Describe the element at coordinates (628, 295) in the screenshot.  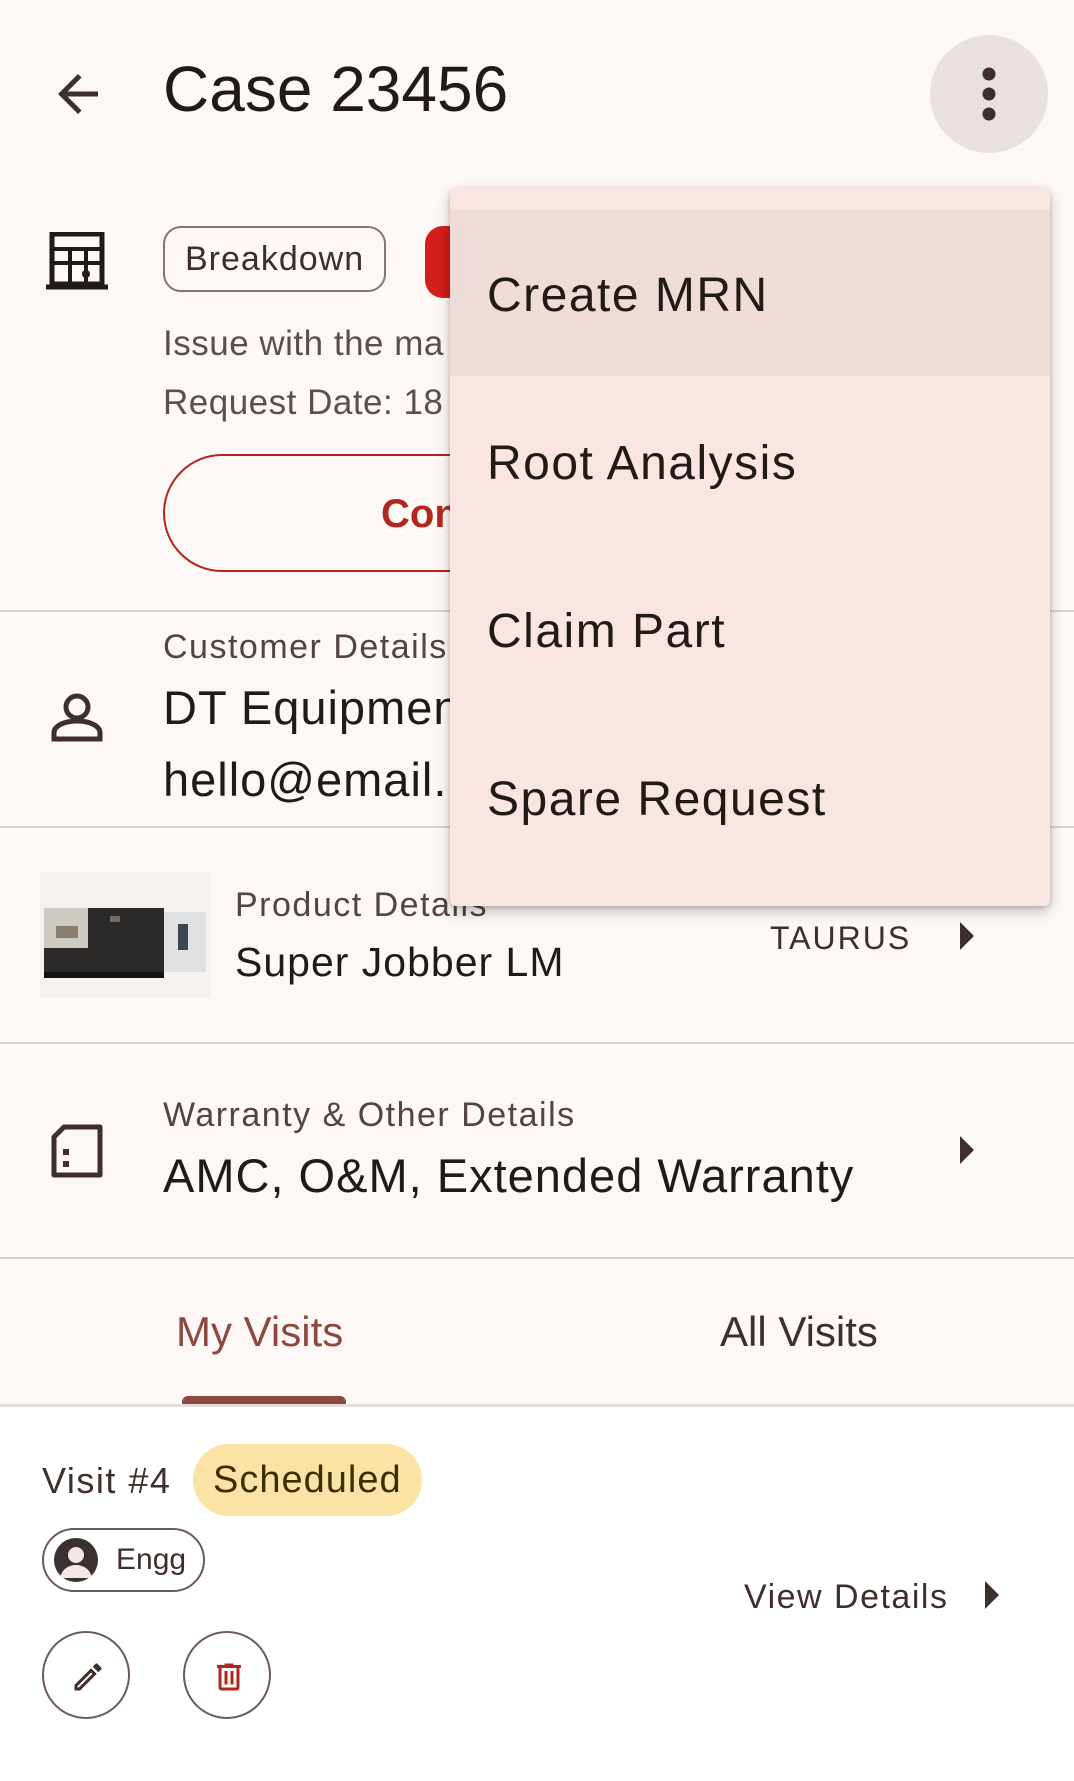
I see `menu-item-label: Create MRN` at that location.